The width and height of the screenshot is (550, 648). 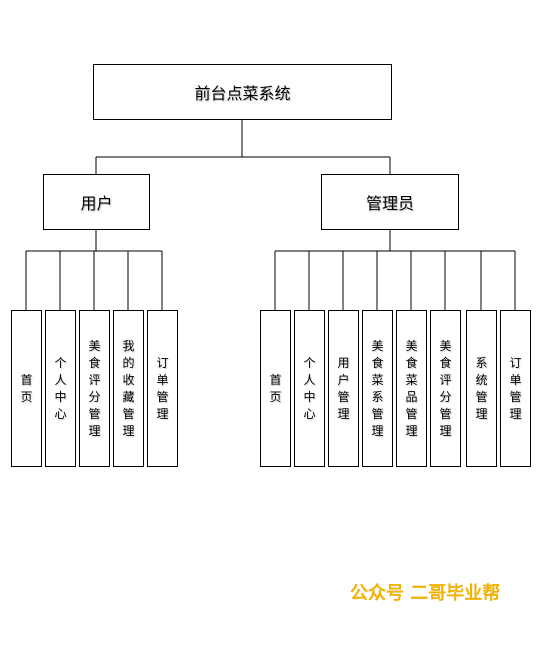 I want to click on leaf-node: 用户管理, so click(x=343, y=388).